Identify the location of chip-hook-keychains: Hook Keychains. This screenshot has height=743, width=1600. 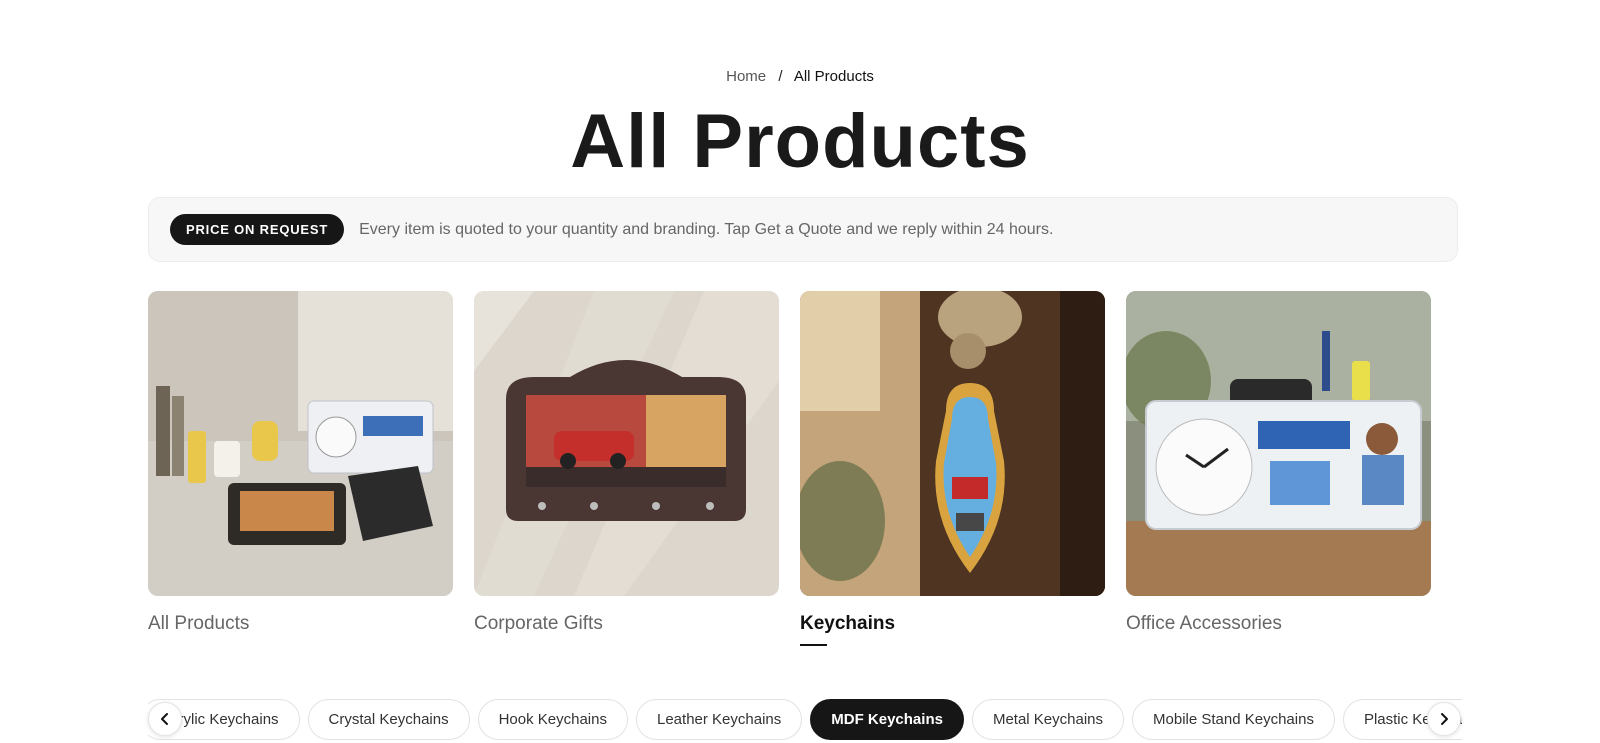
(552, 719).